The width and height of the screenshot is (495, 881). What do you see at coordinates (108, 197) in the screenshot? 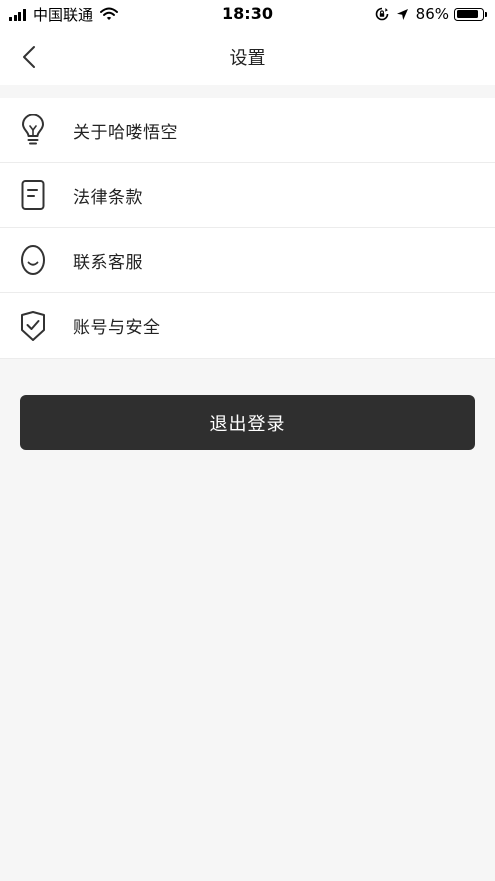
I see `menu-item-label: 法律条款` at bounding box center [108, 197].